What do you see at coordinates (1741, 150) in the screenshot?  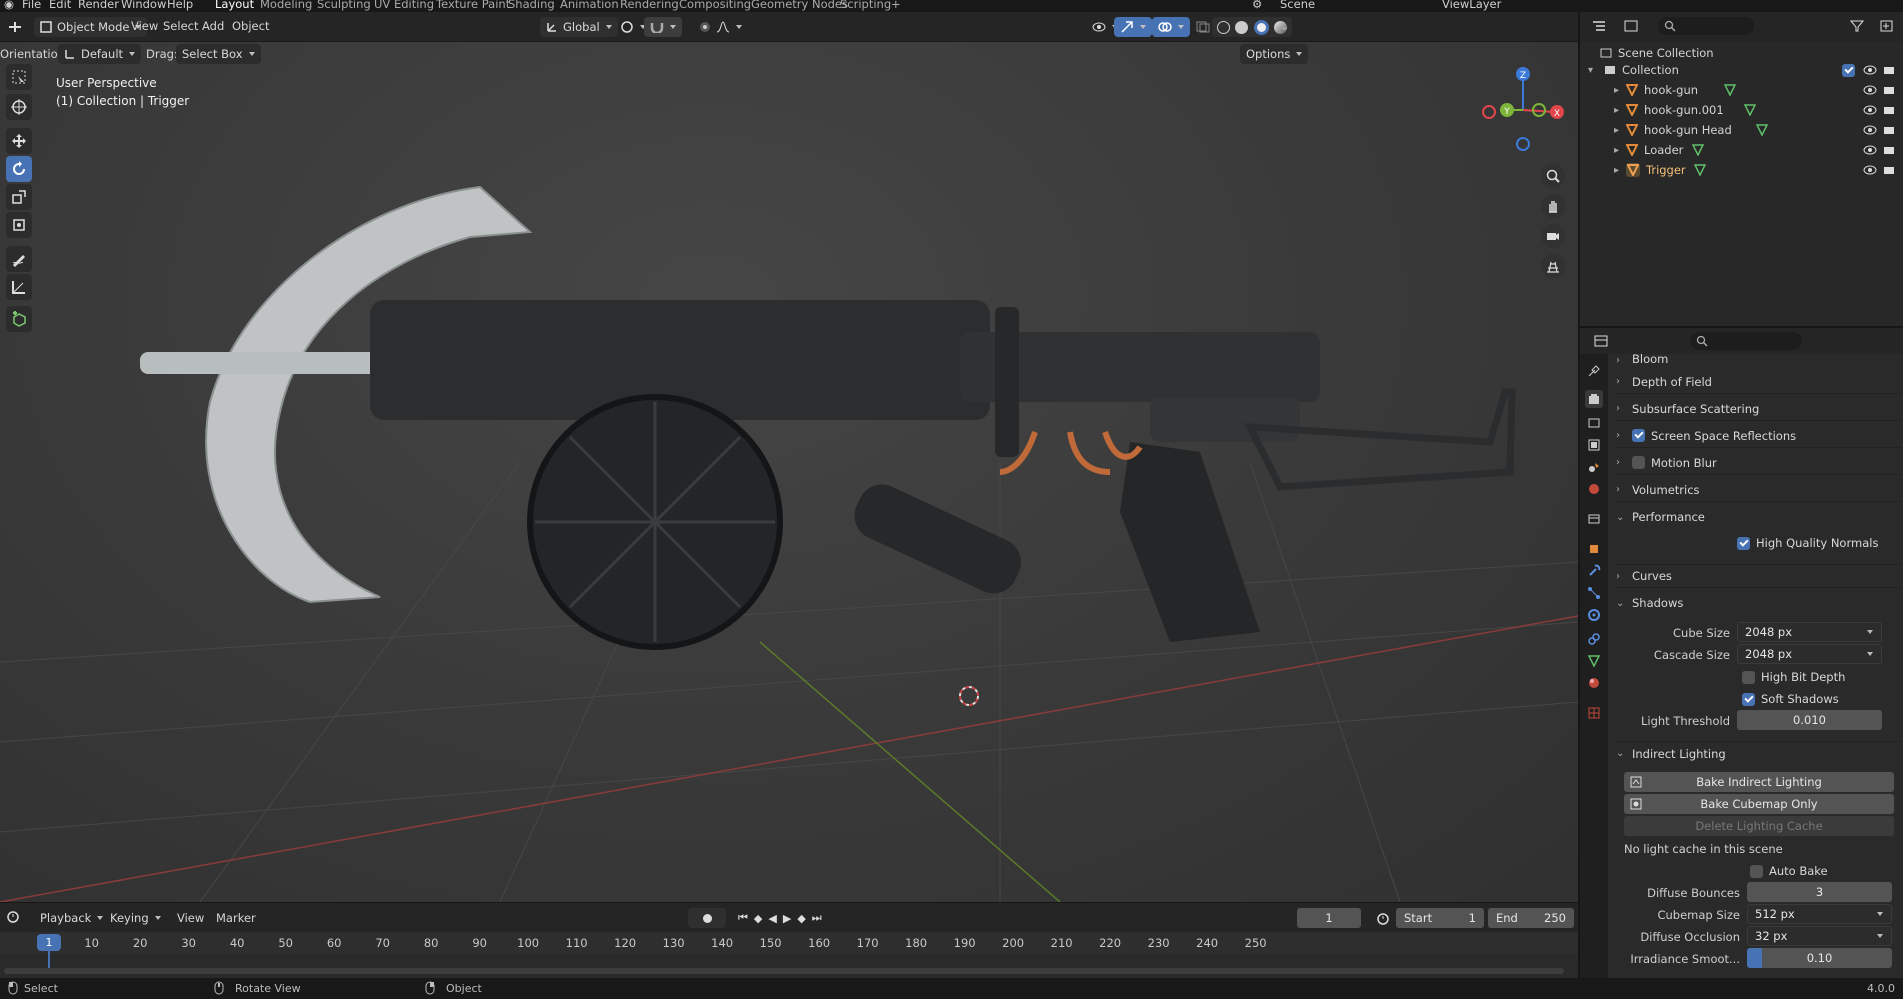 I see `outliner-object-row: ▸ Loader` at bounding box center [1741, 150].